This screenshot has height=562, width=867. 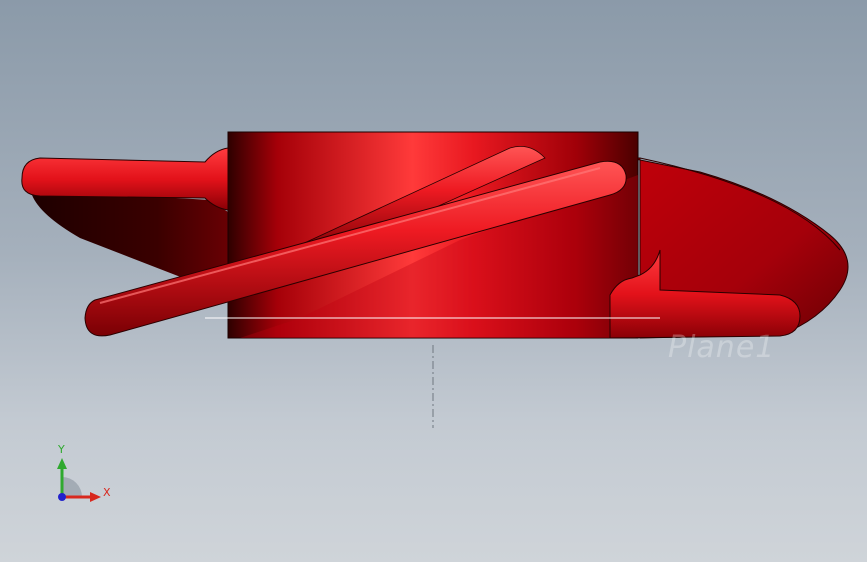 I want to click on axis-y-label: Y, so click(x=61, y=449).